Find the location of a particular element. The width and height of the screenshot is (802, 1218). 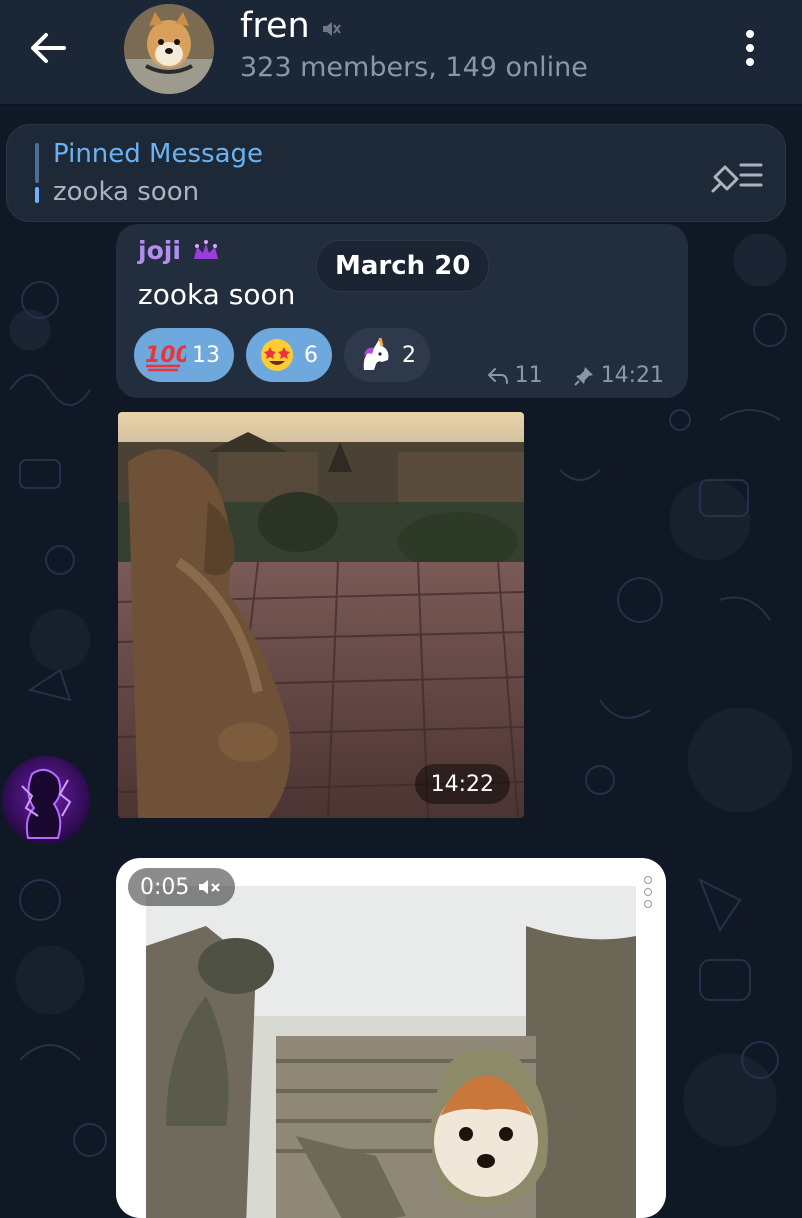

reactions-row: 100 13 6 is located at coordinates (282, 355).